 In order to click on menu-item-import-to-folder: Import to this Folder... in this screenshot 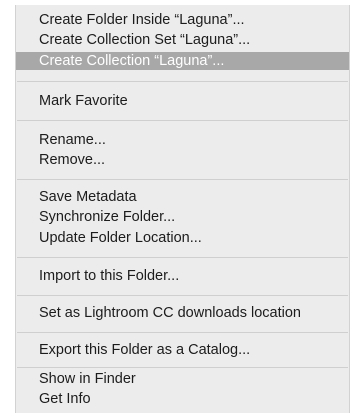, I will do `click(182, 276)`.